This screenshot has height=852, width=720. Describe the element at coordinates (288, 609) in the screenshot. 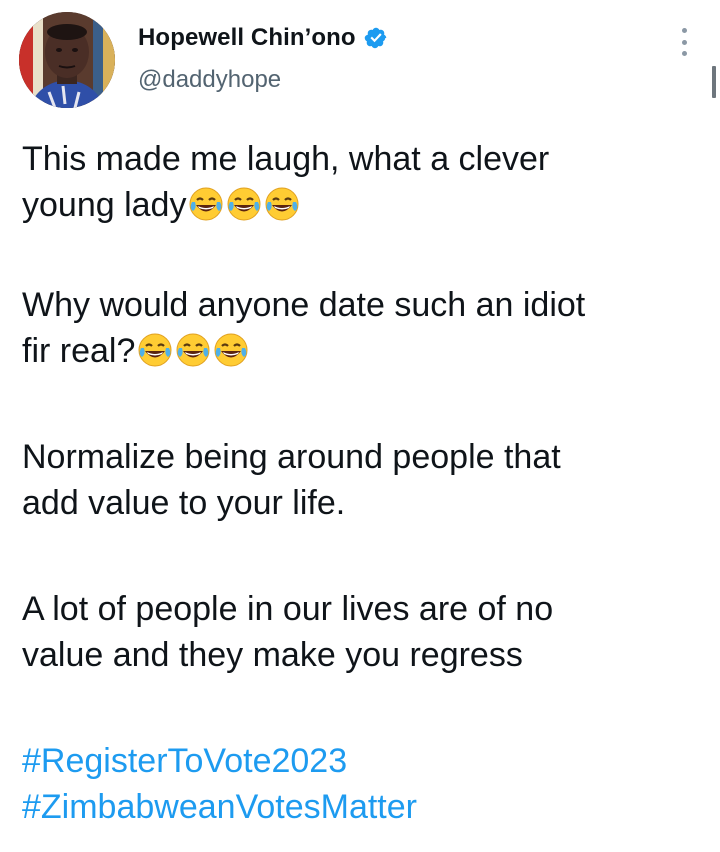

I see `tweet-text-line: A lot of people in our lives are of no` at that location.